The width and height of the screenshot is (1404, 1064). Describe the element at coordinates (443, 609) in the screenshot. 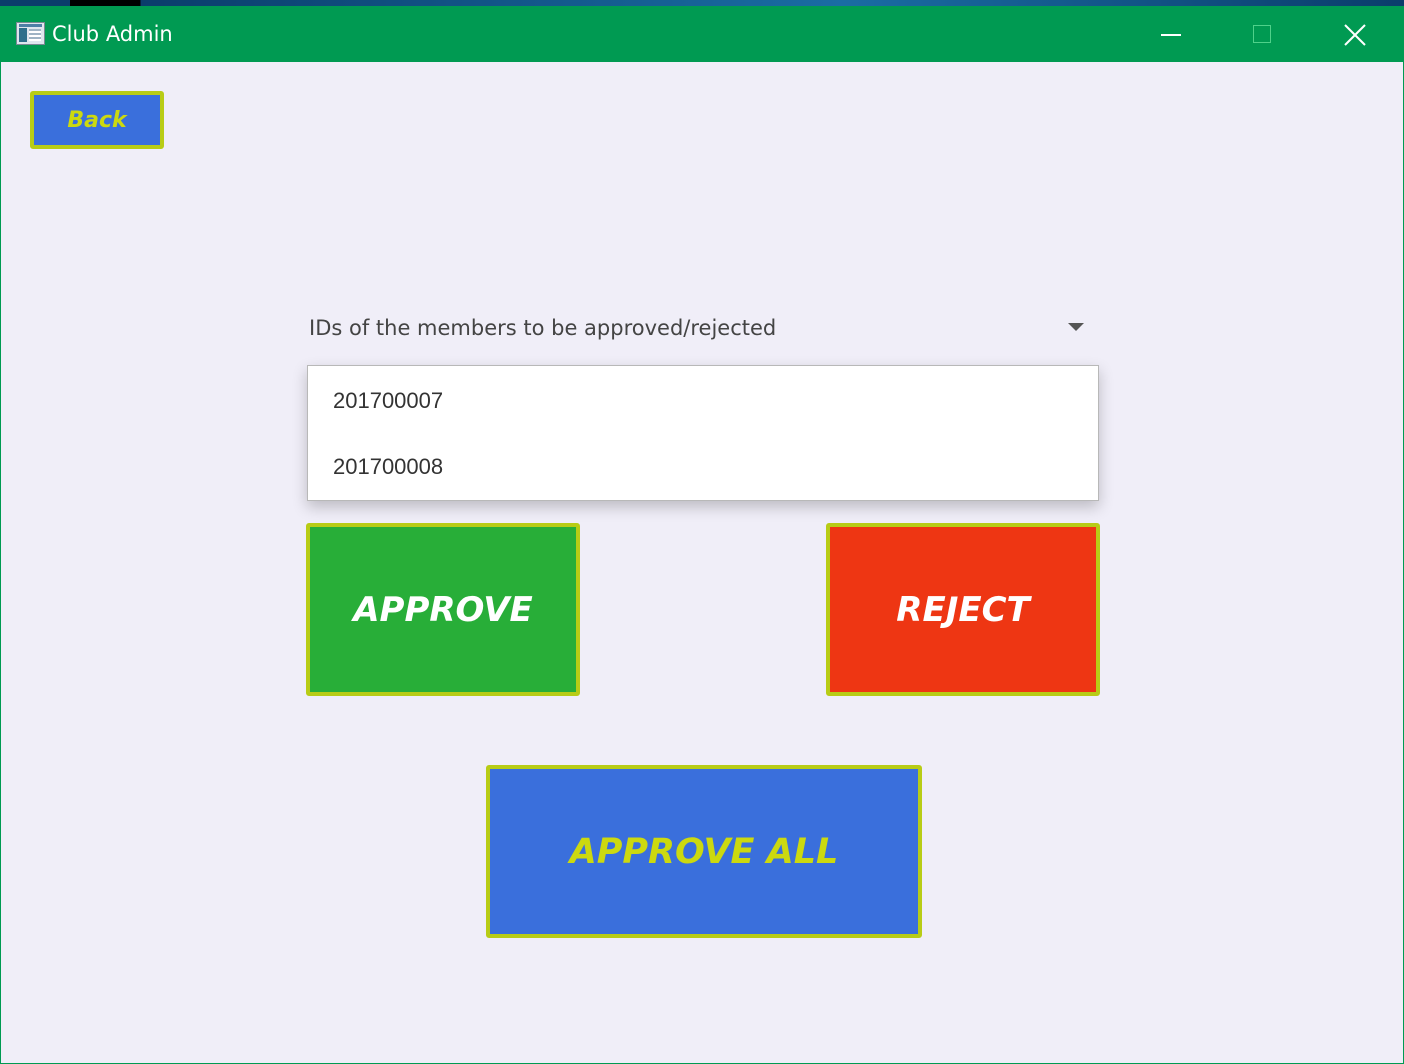

I see `approve-button: APPROVE` at that location.